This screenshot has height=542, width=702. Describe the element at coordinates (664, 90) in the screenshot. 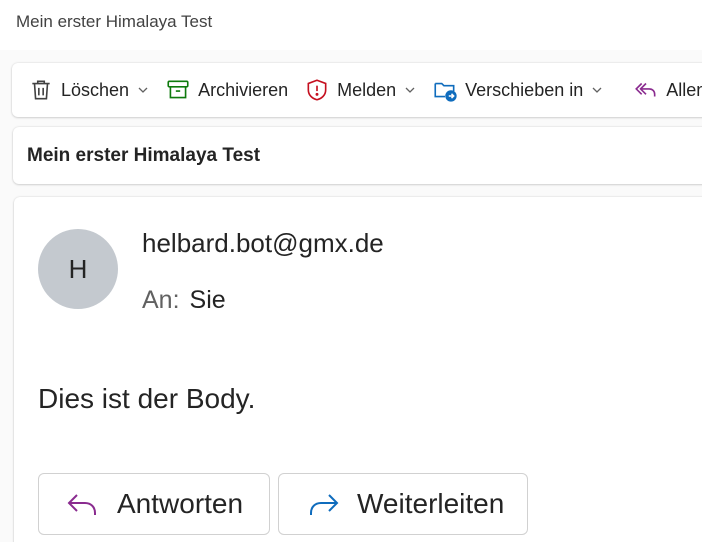

I see `reply-all-button: Allen antworten` at that location.